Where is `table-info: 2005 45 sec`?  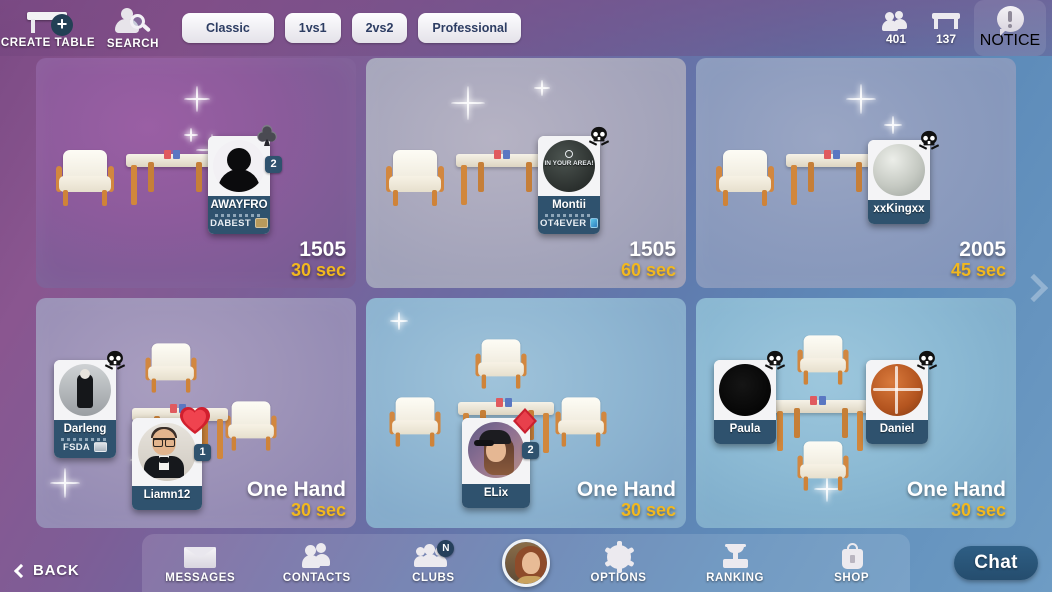 table-info: 2005 45 sec is located at coordinates (978, 259).